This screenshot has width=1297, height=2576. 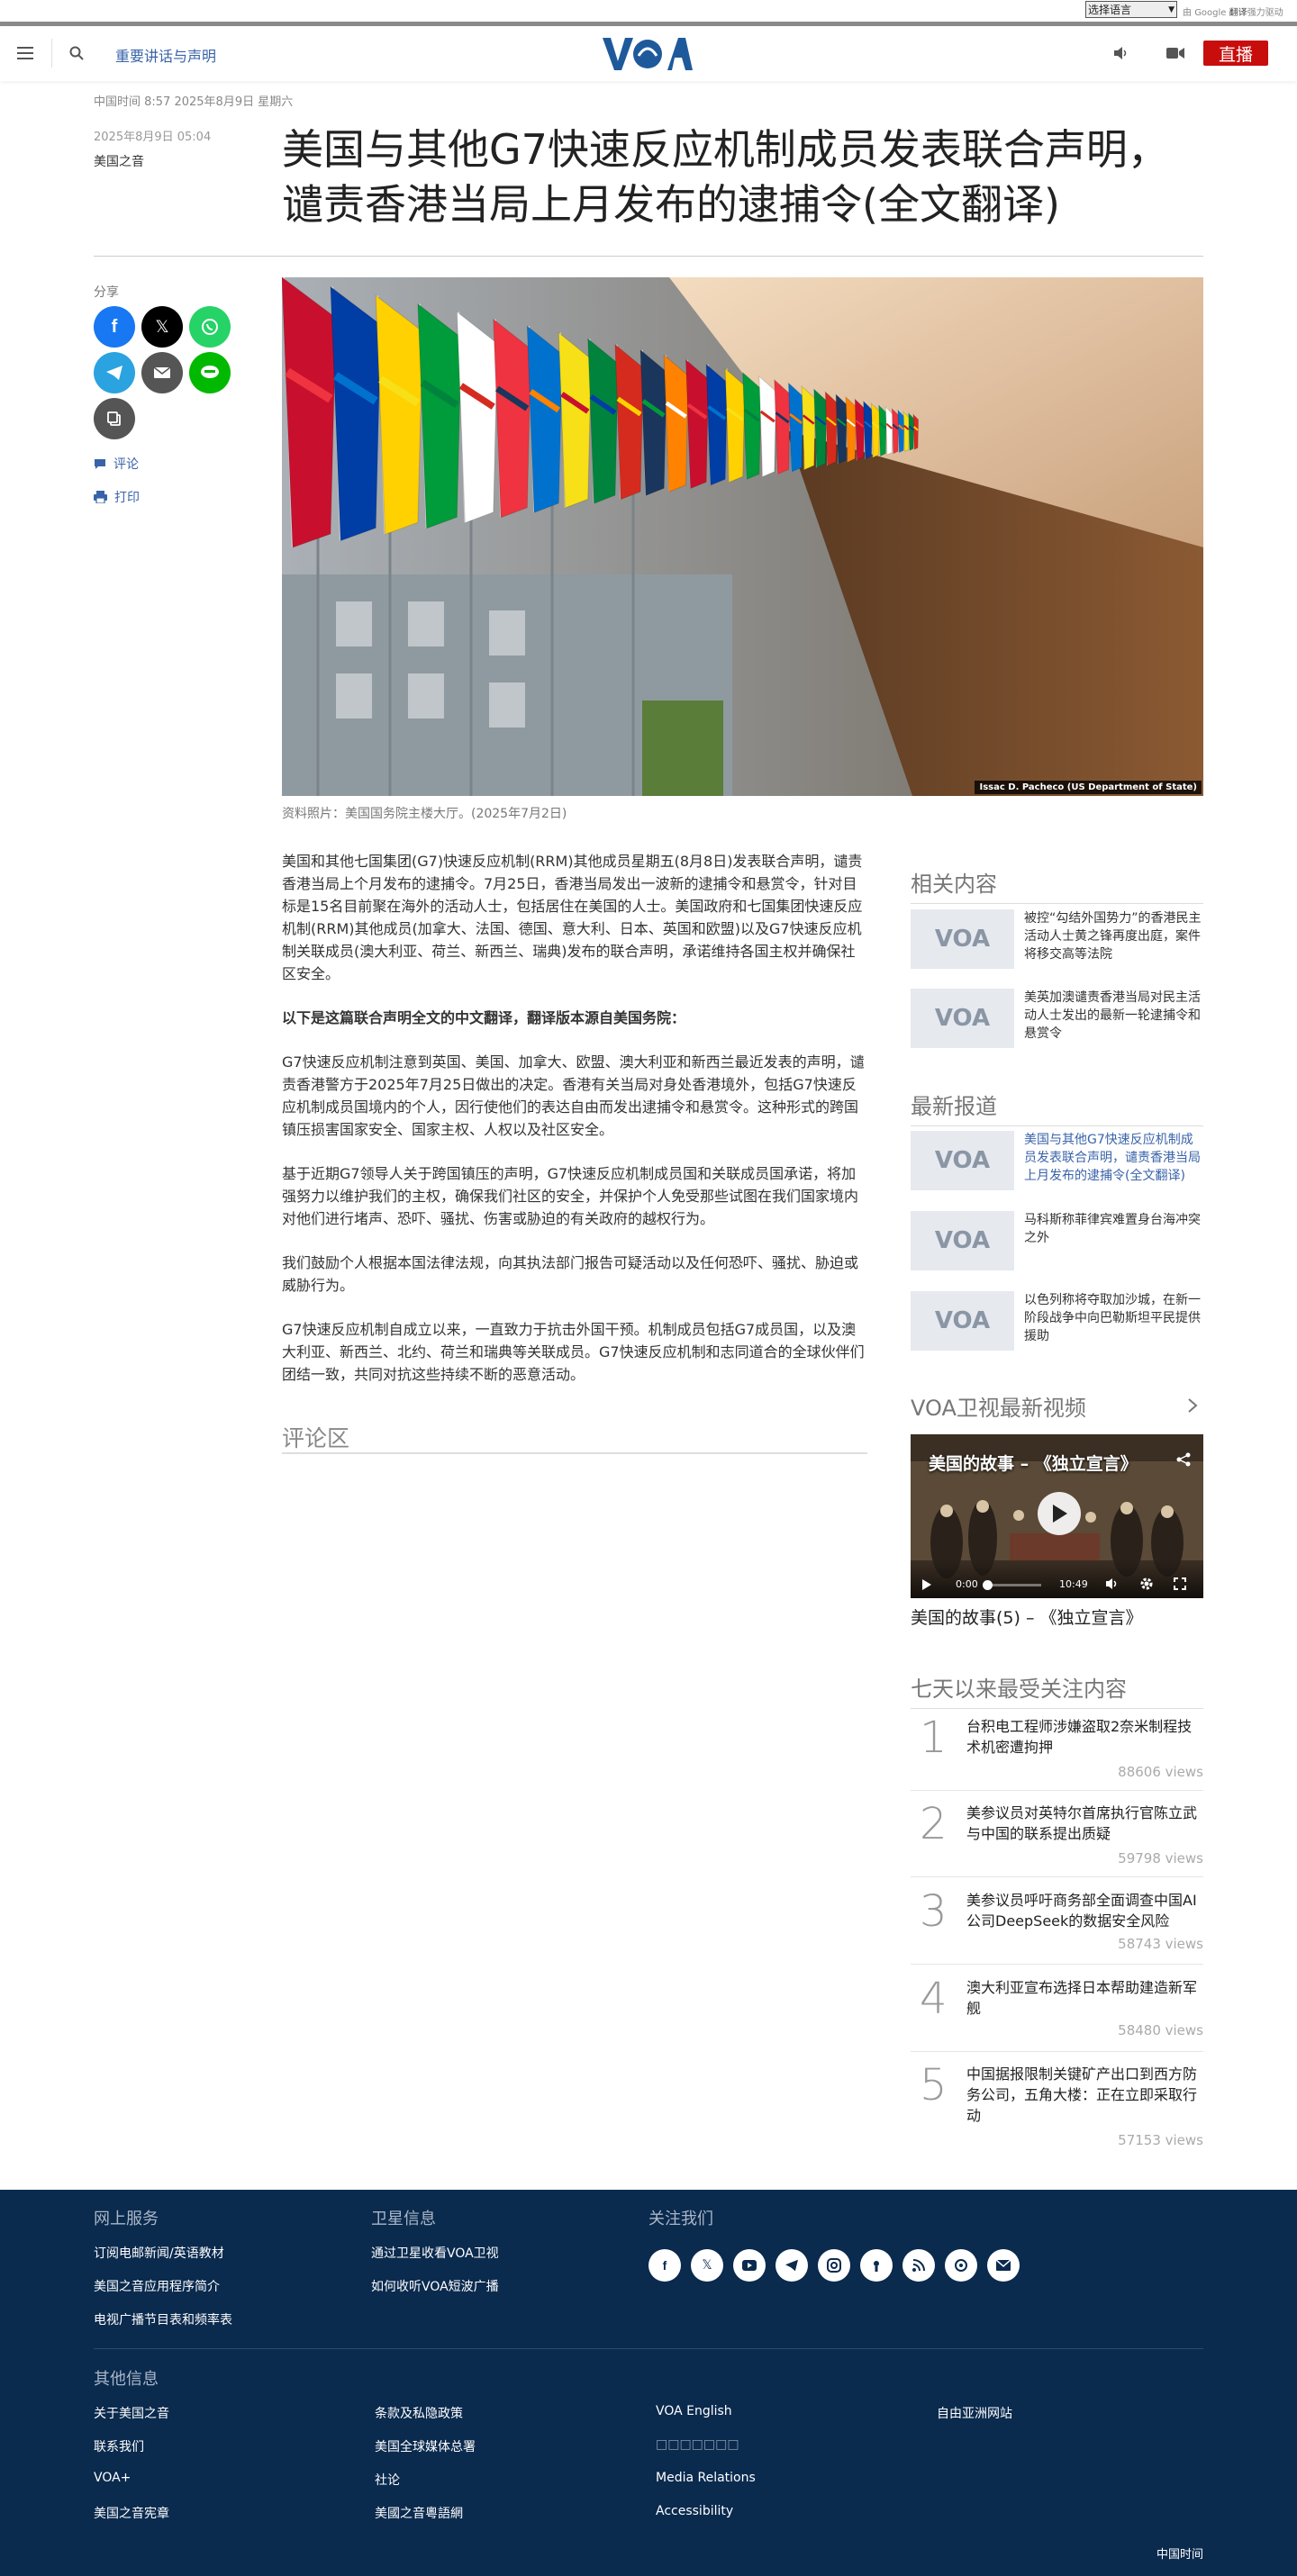 I want to click on x-share-icon: 𝕏, so click(x=162, y=327).